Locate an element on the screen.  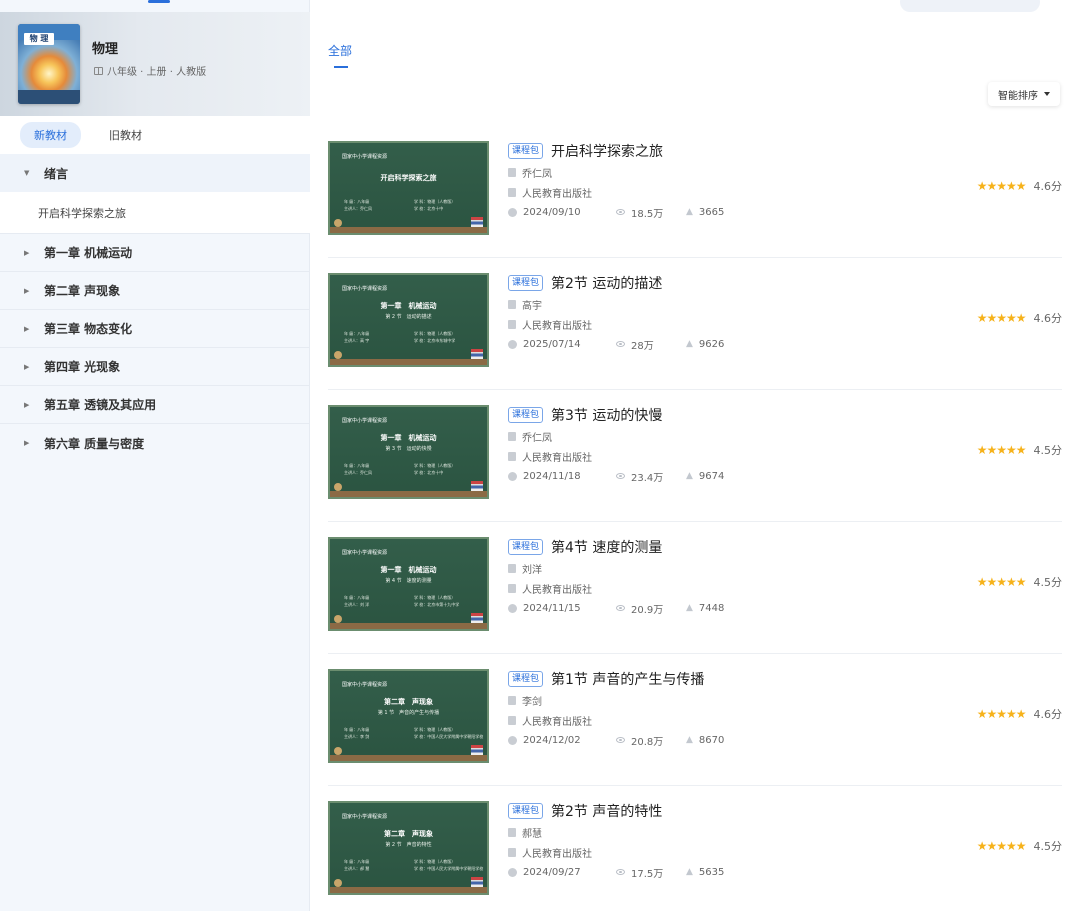
sort-dropdown: 智能排序 is located at coordinates (1024, 94).